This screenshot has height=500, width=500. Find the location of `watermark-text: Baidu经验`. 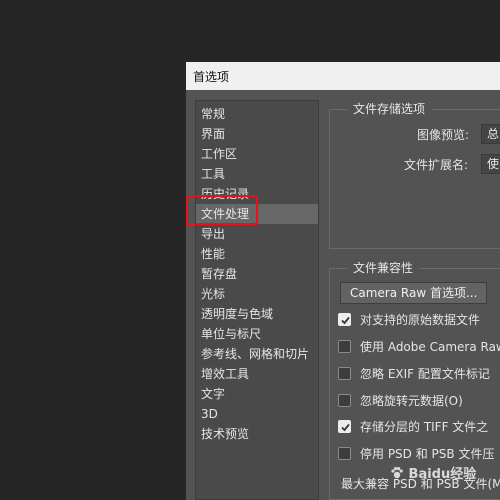

watermark-text: Baidu经验 is located at coordinates (442, 474).